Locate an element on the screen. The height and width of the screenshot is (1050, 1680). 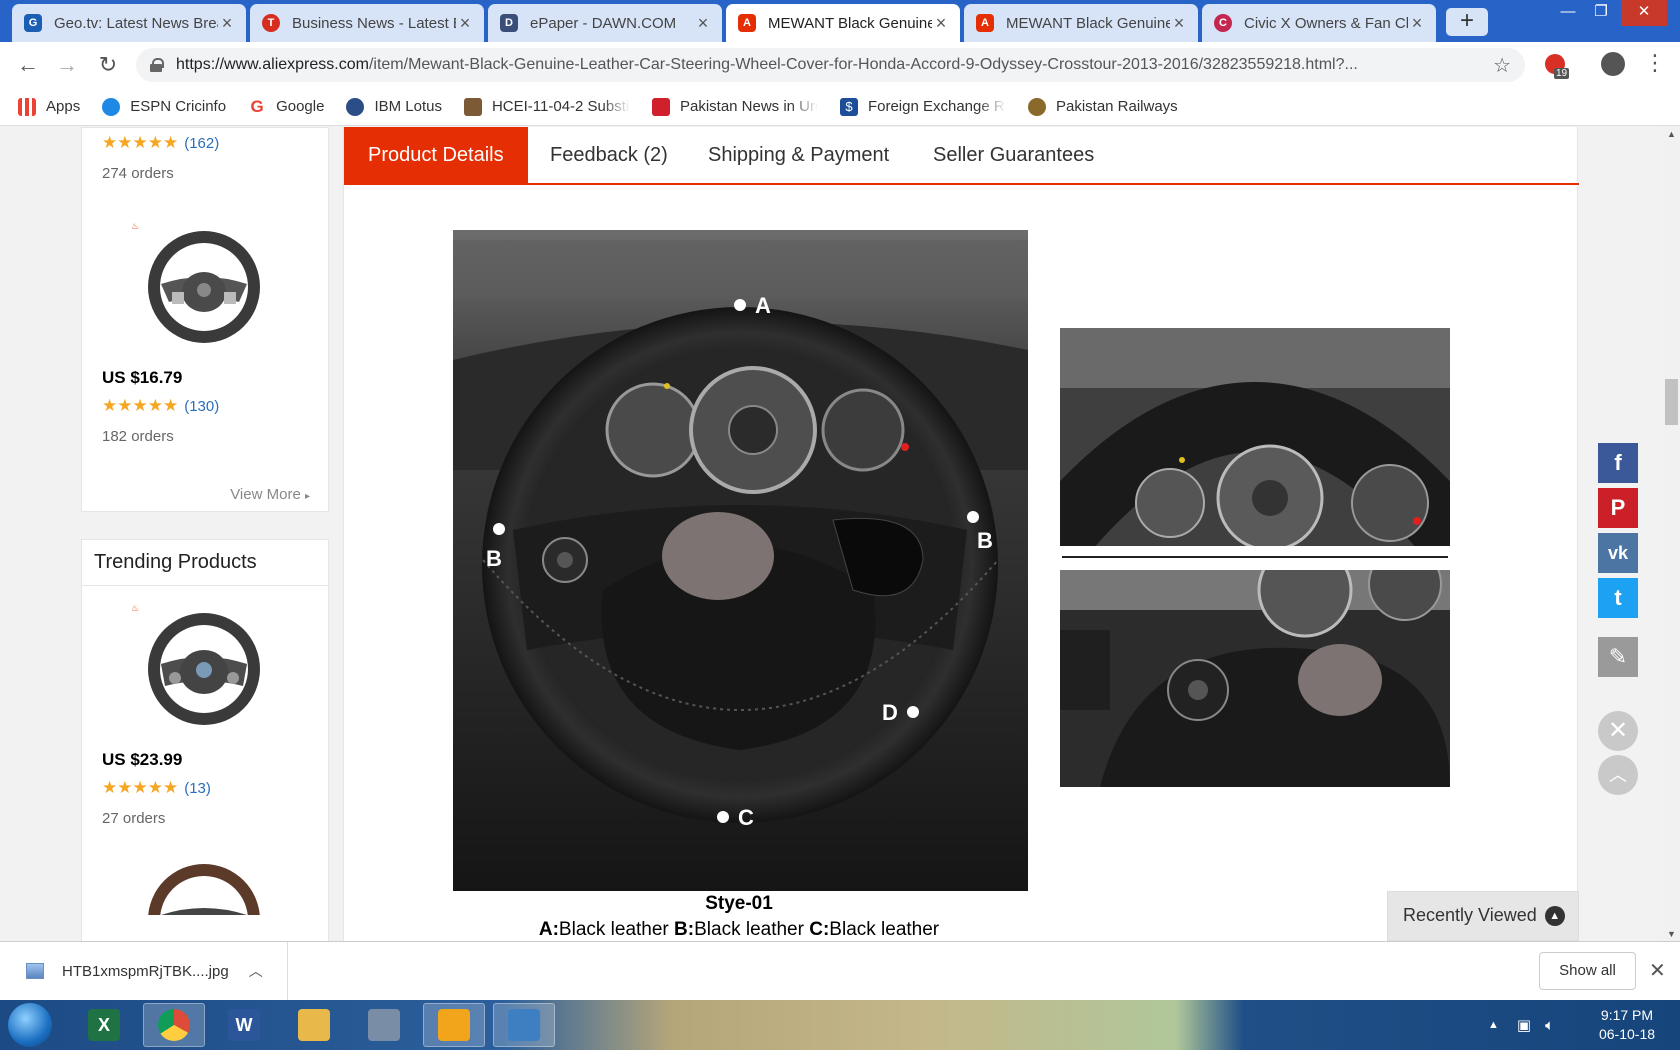
chevron-up-icon: ︿ is located at coordinates (256, 971).